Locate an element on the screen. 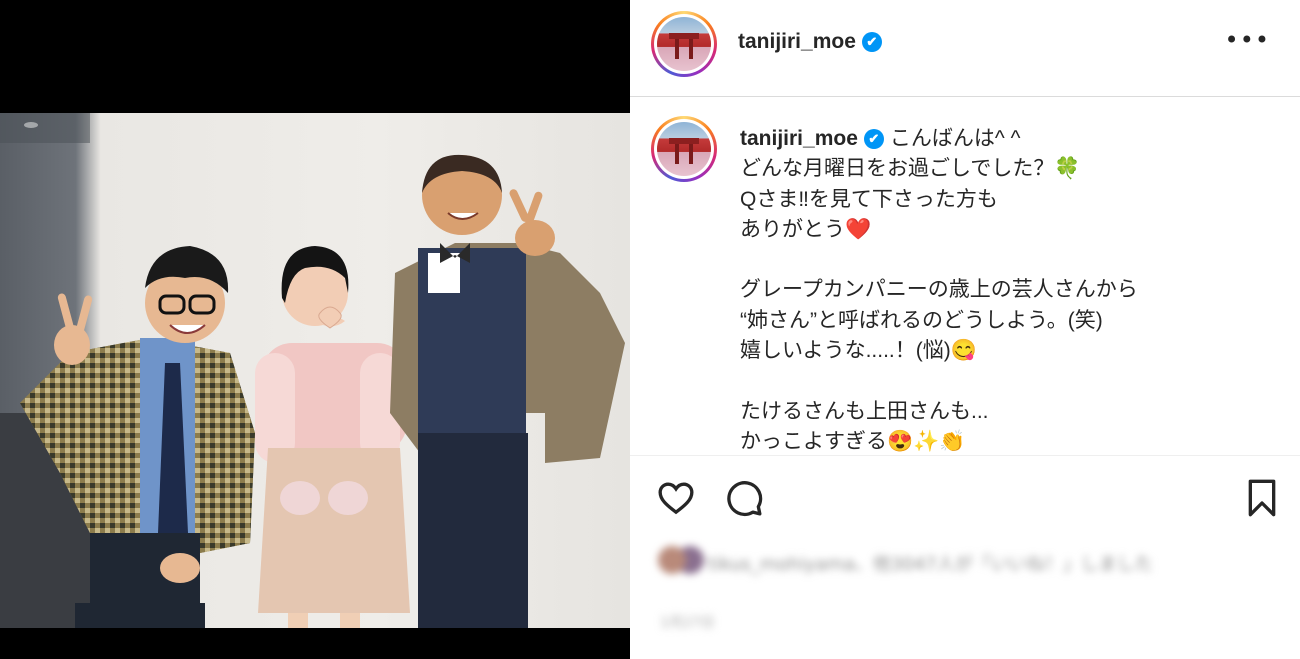 Image resolution: width=1300 pixels, height=659 pixels. caption-line: Qさま‼を見て下さった方も is located at coordinates (869, 199).